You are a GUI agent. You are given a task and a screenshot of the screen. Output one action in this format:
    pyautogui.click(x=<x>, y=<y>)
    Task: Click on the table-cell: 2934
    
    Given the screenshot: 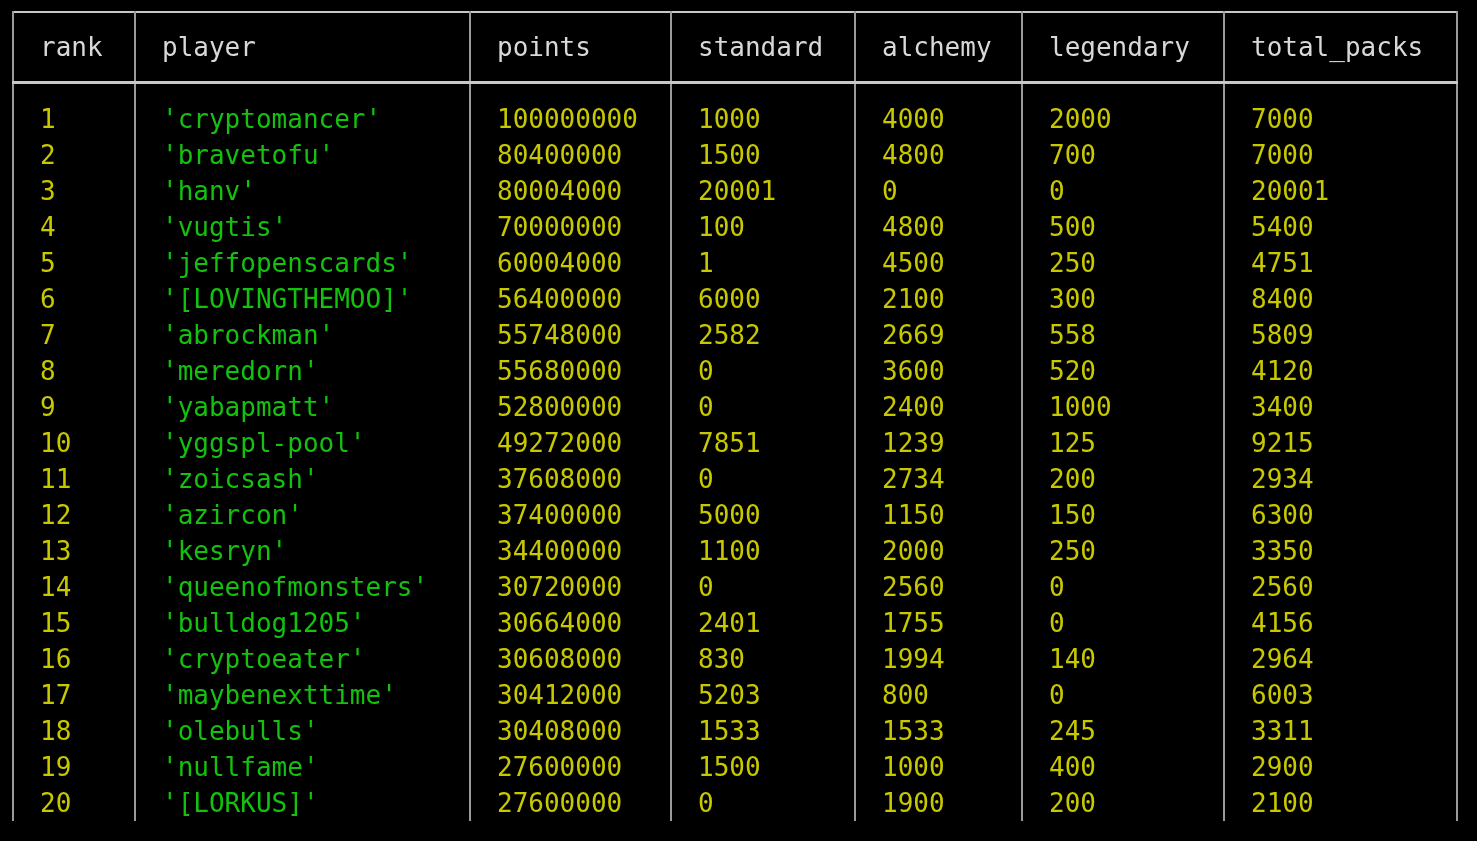 What is the action you would take?
    pyautogui.click(x=1282, y=479)
    